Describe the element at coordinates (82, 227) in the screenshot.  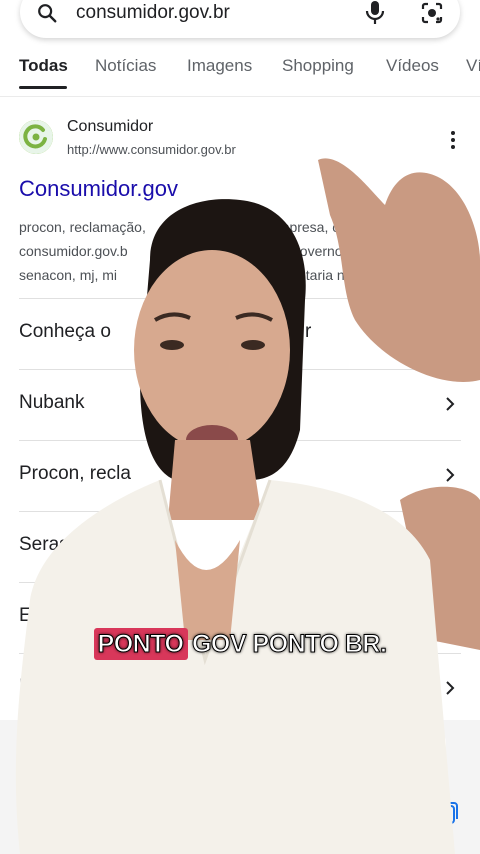
I see `snippet-line: procon, reclamação,` at that location.